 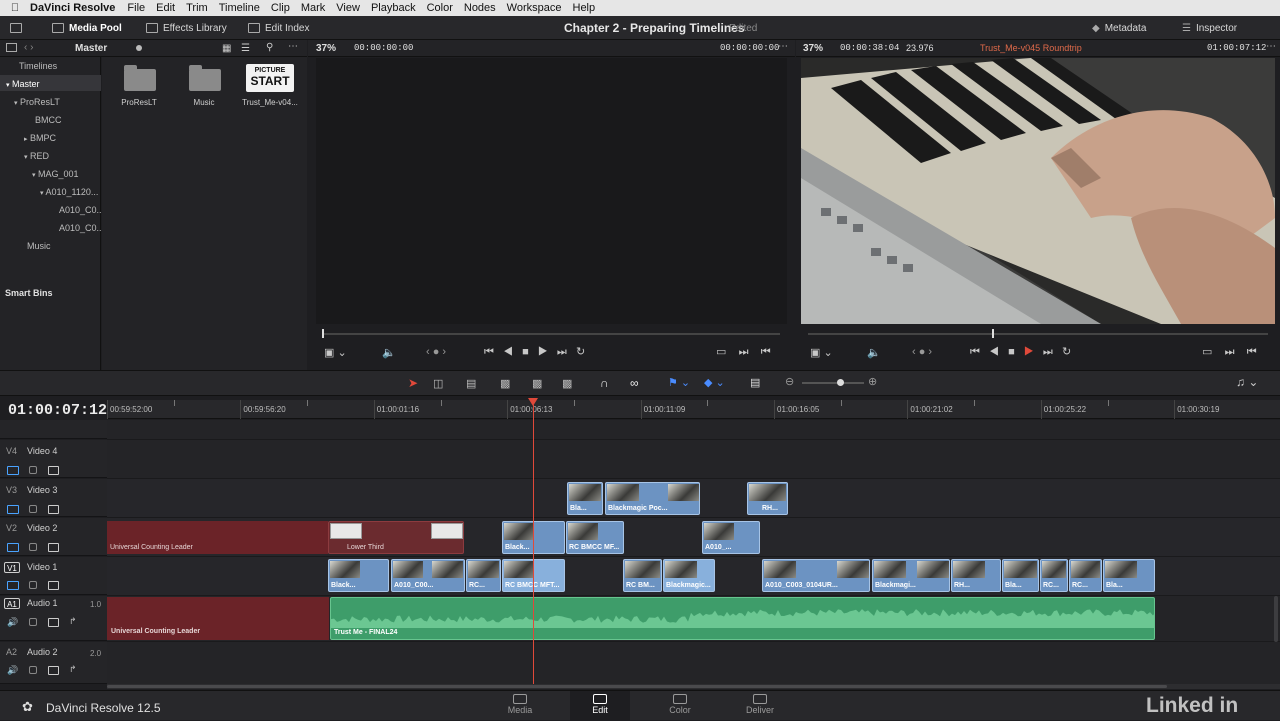 I want to click on flag-icon: ⚑ ⌄, so click(x=679, y=382).